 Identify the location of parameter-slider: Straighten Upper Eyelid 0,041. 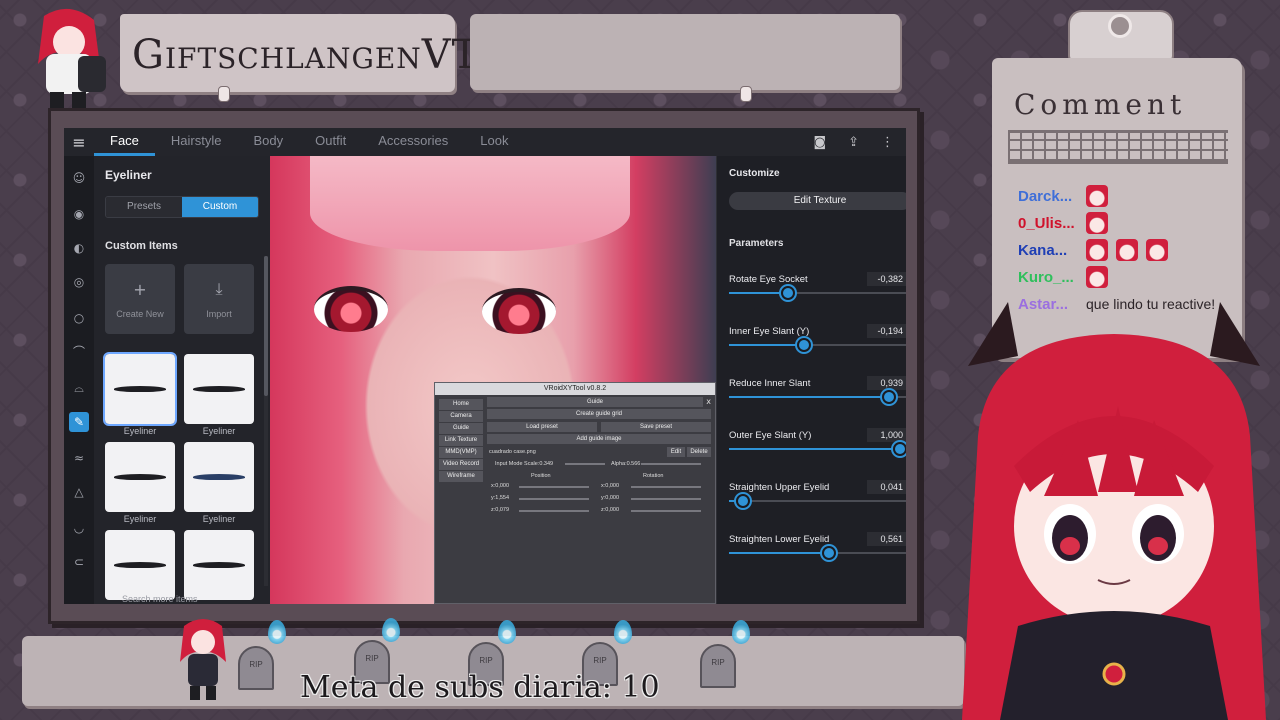
(817, 501).